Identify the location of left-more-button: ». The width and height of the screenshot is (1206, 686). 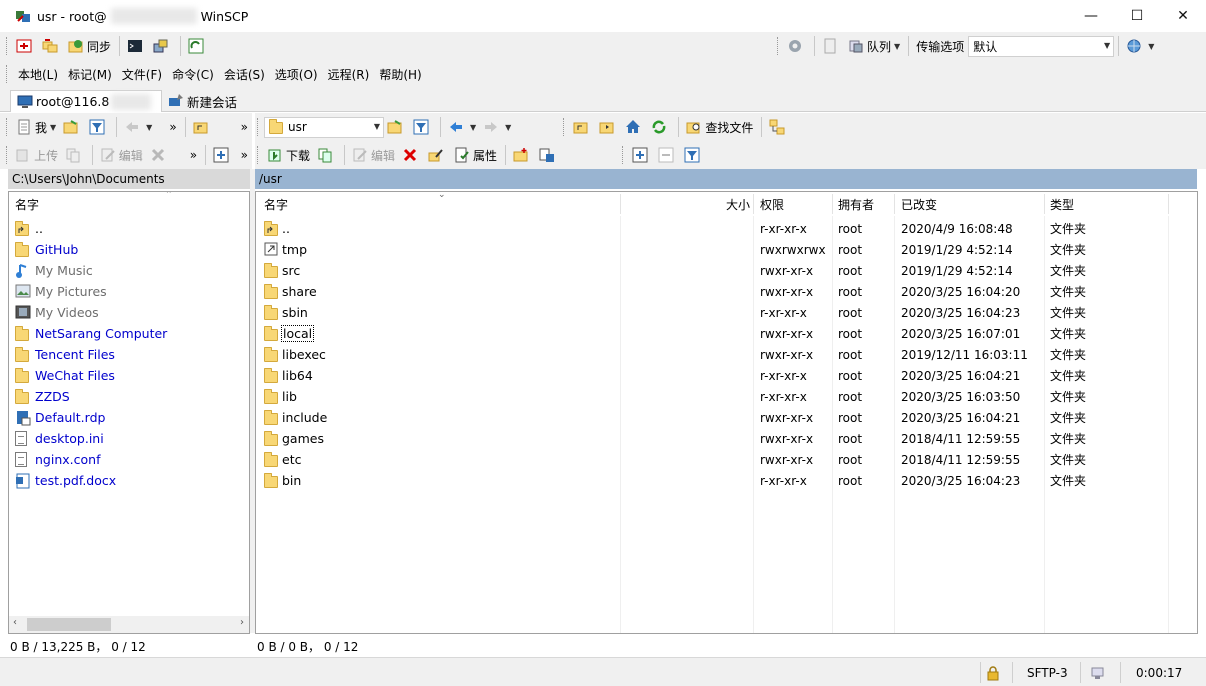
(172, 127).